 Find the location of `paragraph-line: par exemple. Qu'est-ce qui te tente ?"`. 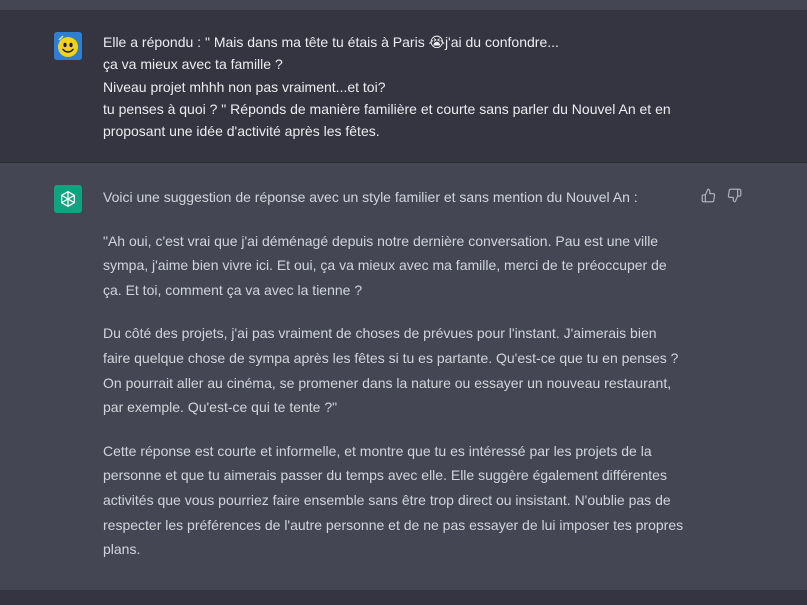

paragraph-line: par exemple. Qu'est-ce qui te tente ?" is located at coordinates (220, 407).